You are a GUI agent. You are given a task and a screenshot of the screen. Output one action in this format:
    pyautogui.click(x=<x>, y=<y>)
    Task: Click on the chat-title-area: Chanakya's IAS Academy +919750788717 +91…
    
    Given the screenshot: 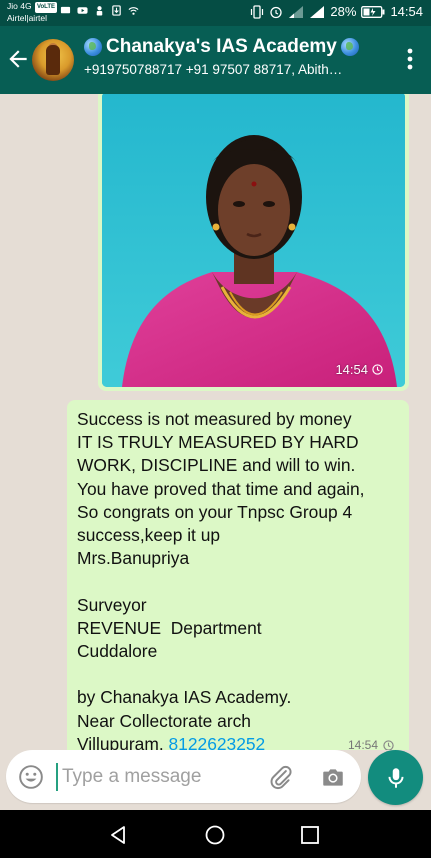 What is the action you would take?
    pyautogui.click(x=234, y=56)
    